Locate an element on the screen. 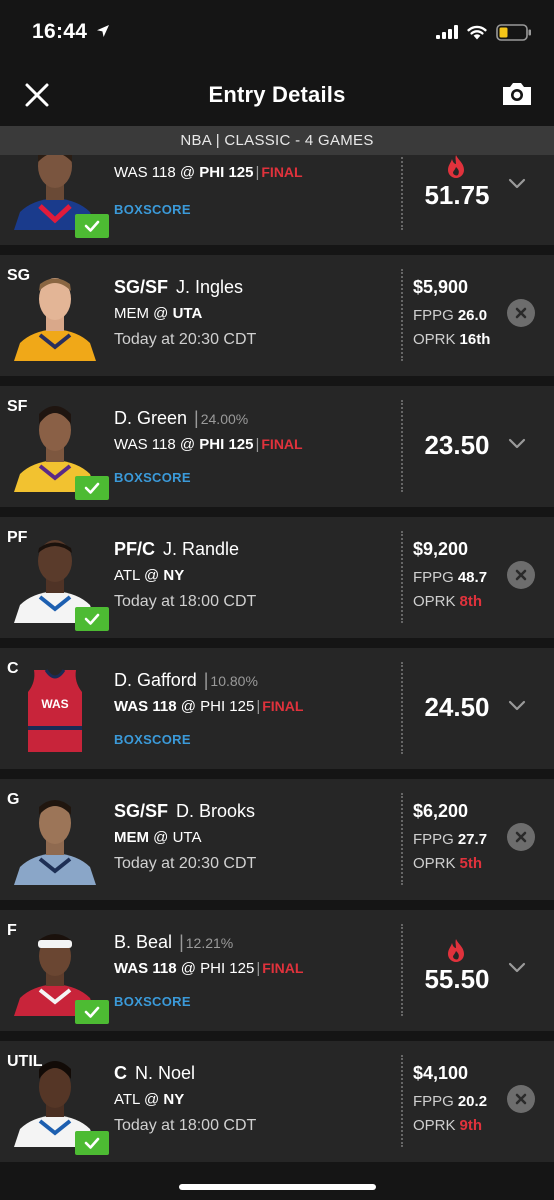 Image resolution: width=554 pixels, height=1200 pixels. game-info: MEM @ UTA is located at coordinates (158, 313).